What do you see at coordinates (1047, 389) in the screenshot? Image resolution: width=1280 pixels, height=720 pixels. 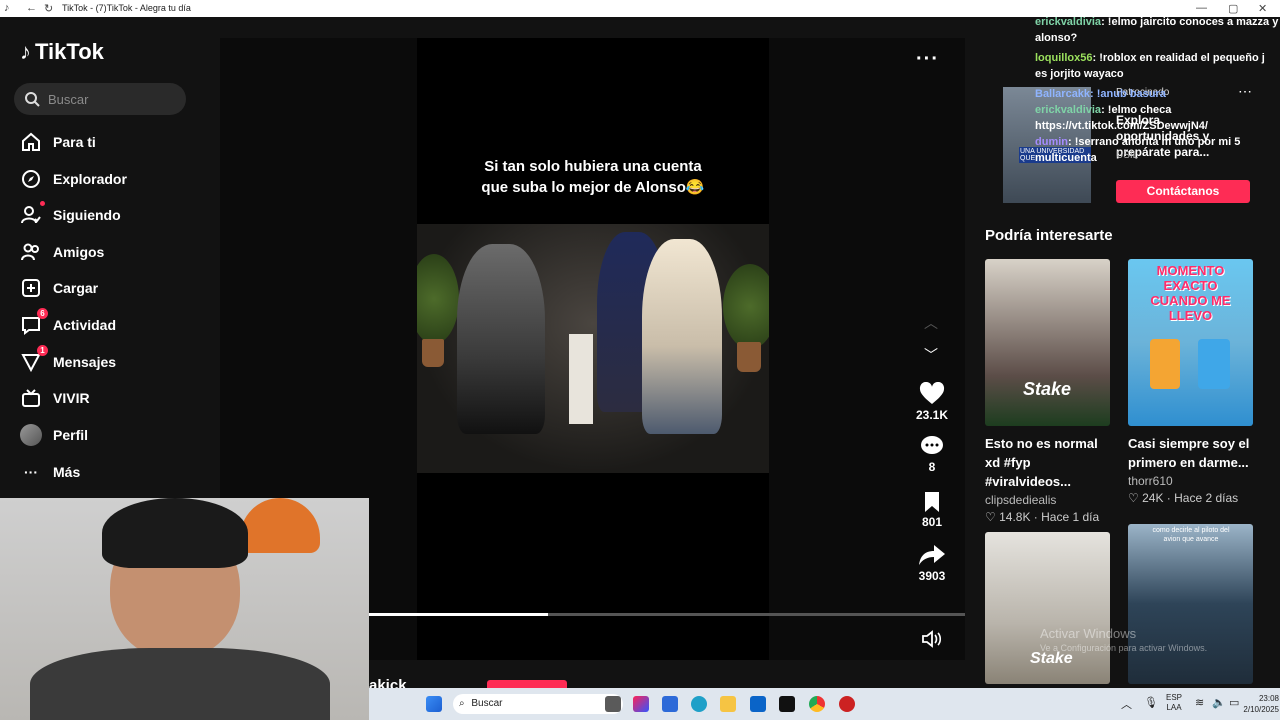 I see `thumbnail-text: Stake` at bounding box center [1047, 389].